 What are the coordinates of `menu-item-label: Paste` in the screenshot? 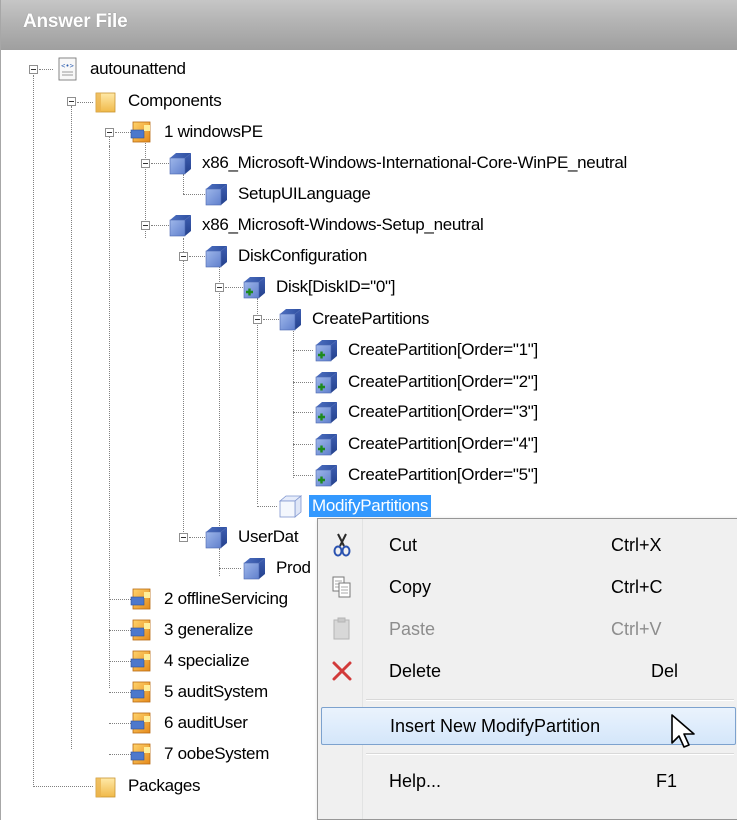 It's located at (412, 629).